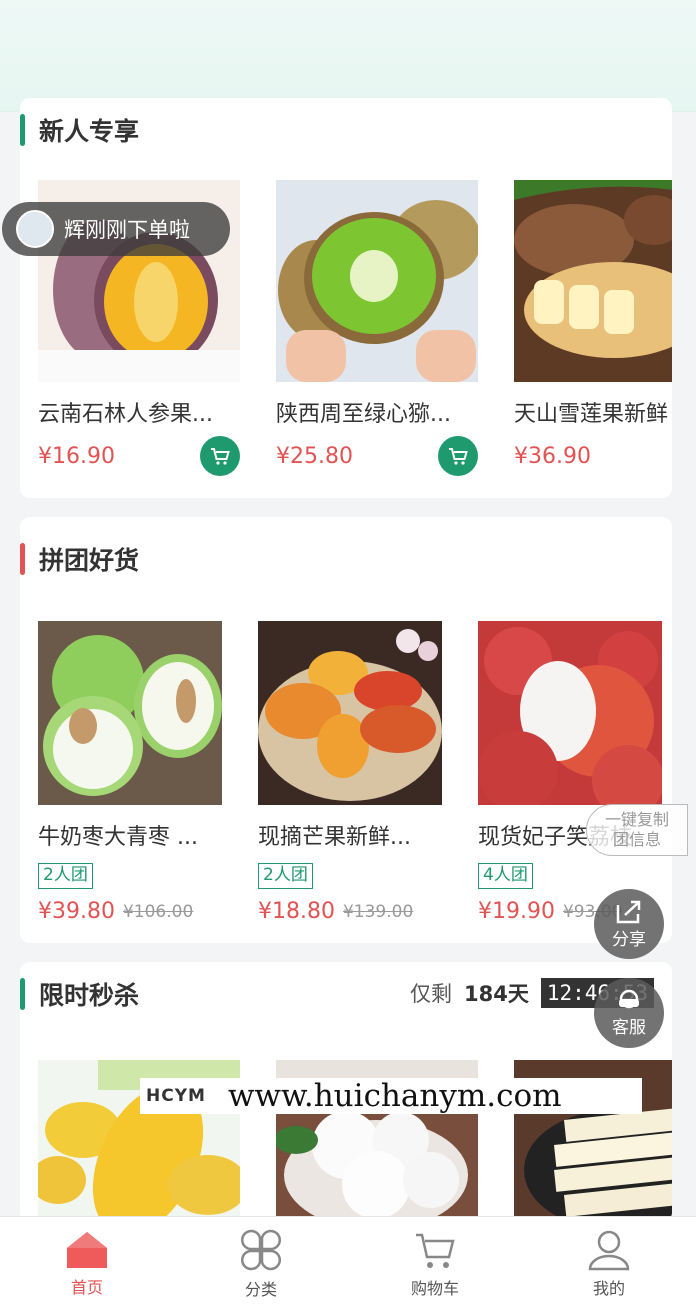  What do you see at coordinates (87, 1250) in the screenshot?
I see `home-icon` at bounding box center [87, 1250].